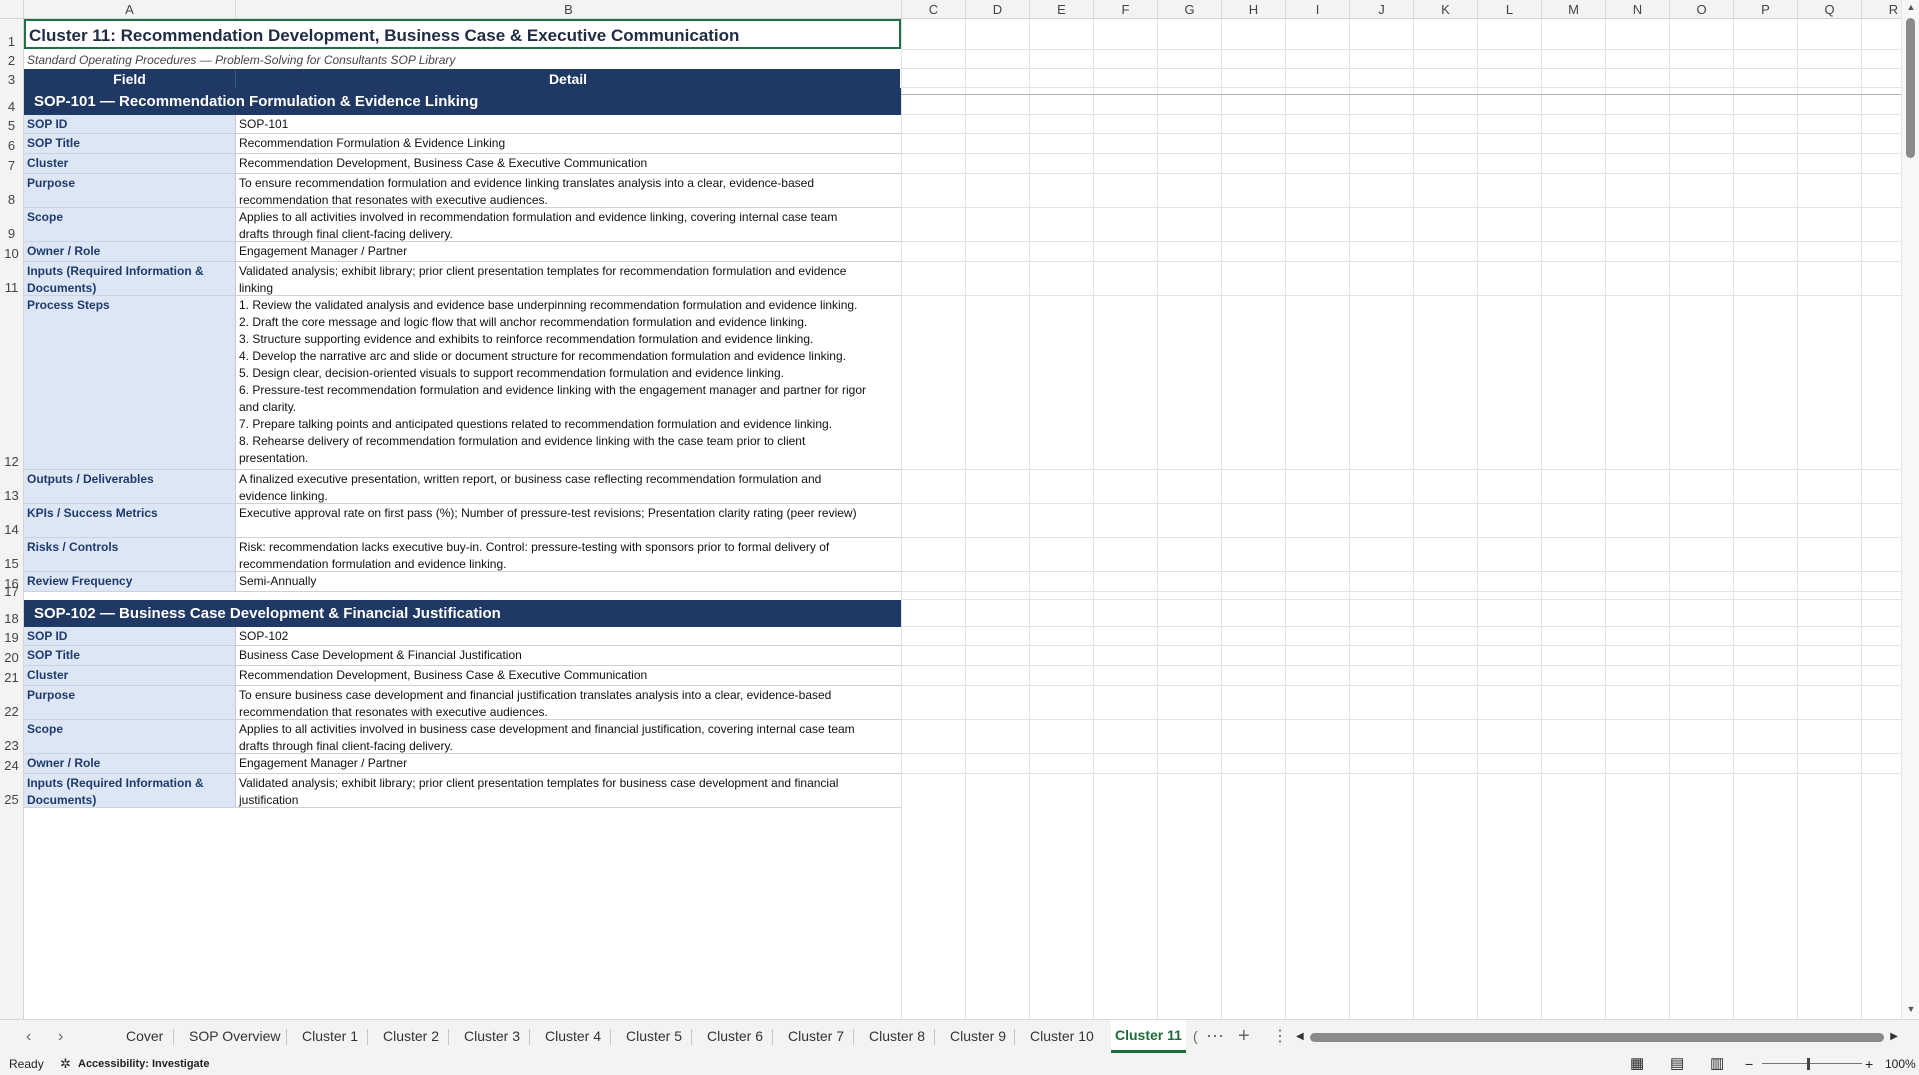 This screenshot has width=1919, height=1075. What do you see at coordinates (12, 101) in the screenshot?
I see `row-header-4: 4` at bounding box center [12, 101].